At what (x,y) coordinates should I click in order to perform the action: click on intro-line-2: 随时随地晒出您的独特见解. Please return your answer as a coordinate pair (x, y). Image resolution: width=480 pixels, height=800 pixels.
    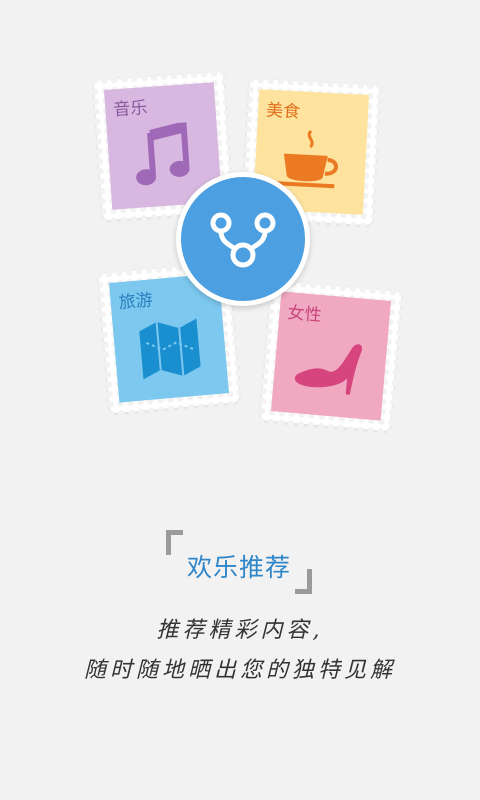
    Looking at the image, I should click on (239, 670).